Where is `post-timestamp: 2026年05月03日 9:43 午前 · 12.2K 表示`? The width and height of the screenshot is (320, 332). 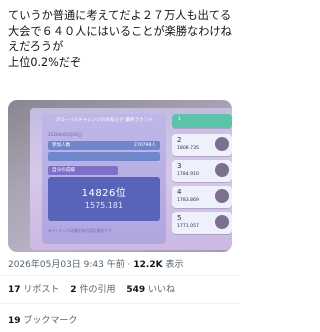
post-timestamp: 2026年05月03日 9:43 午前 · 12.2K 表示 is located at coordinates (95, 263).